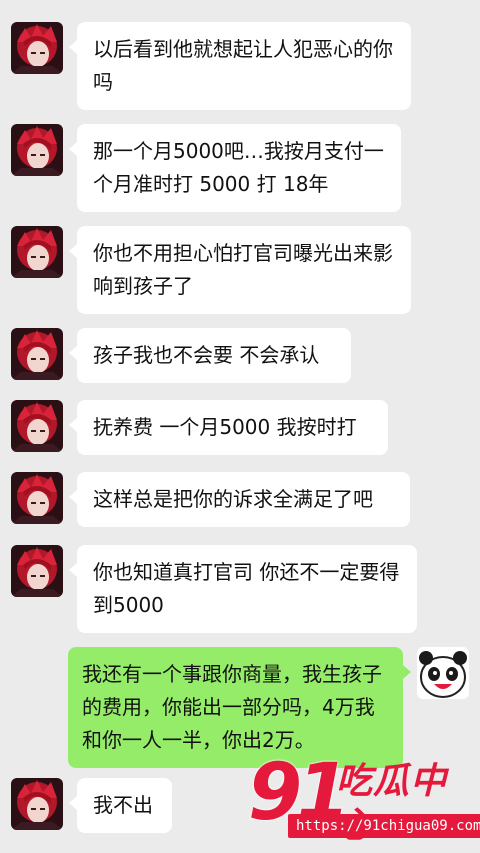 This screenshot has height=853, width=480. What do you see at coordinates (243, 589) in the screenshot?
I see `incoming-message-bubble: 你也知道真打官司 你还不一定要得到5000` at bounding box center [243, 589].